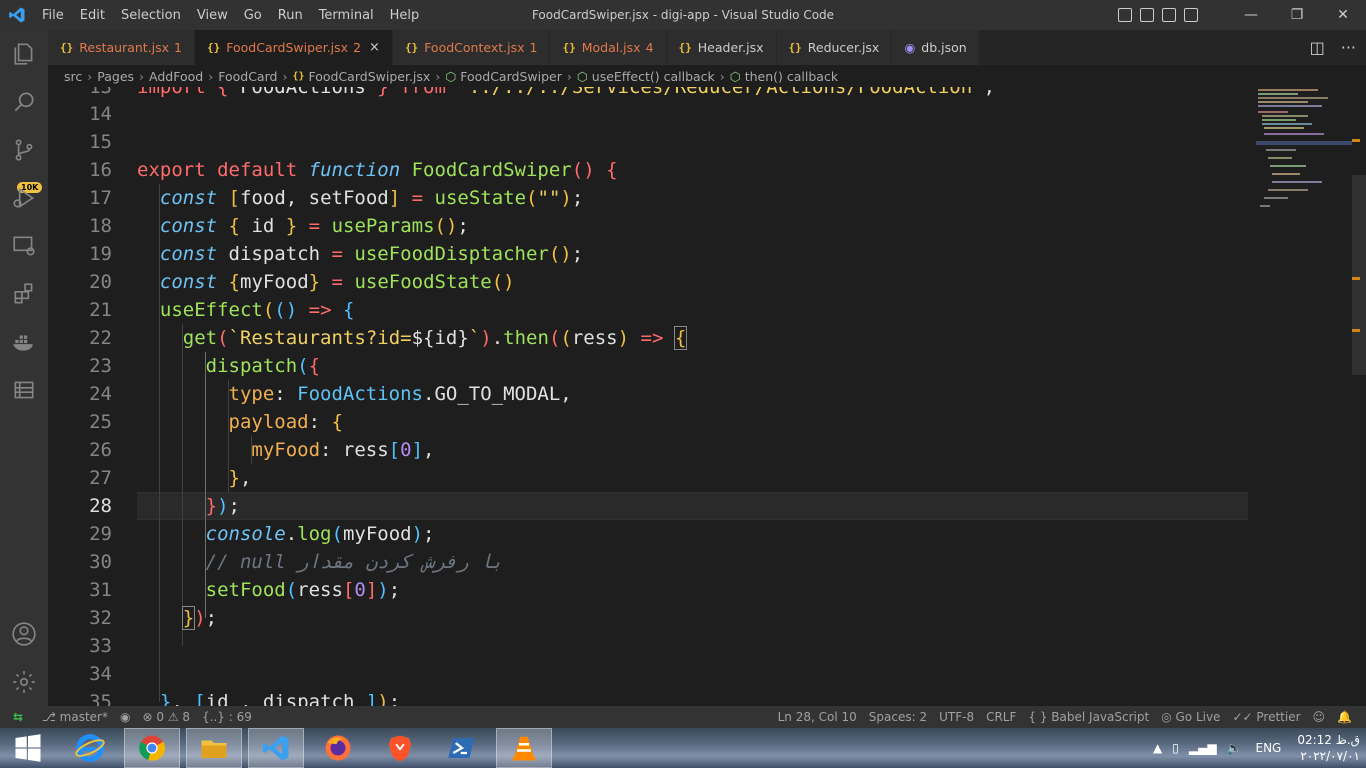 This screenshot has width=1366, height=768. What do you see at coordinates (294, 47) in the screenshot?
I see `tab-foodcardswiper: {} FoodCardSwiper.jsx 2 ×` at bounding box center [294, 47].